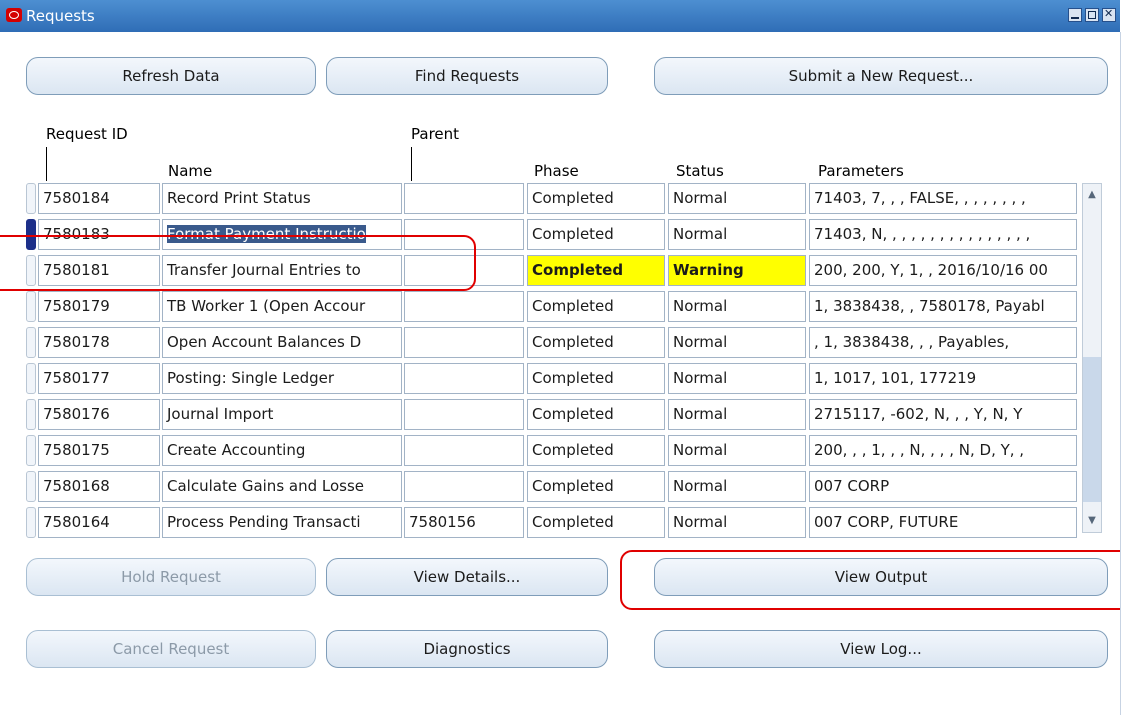 The width and height of the screenshot is (1134, 715). What do you see at coordinates (99, 306) in the screenshot?
I see `cell-request-id: 7580179` at bounding box center [99, 306].